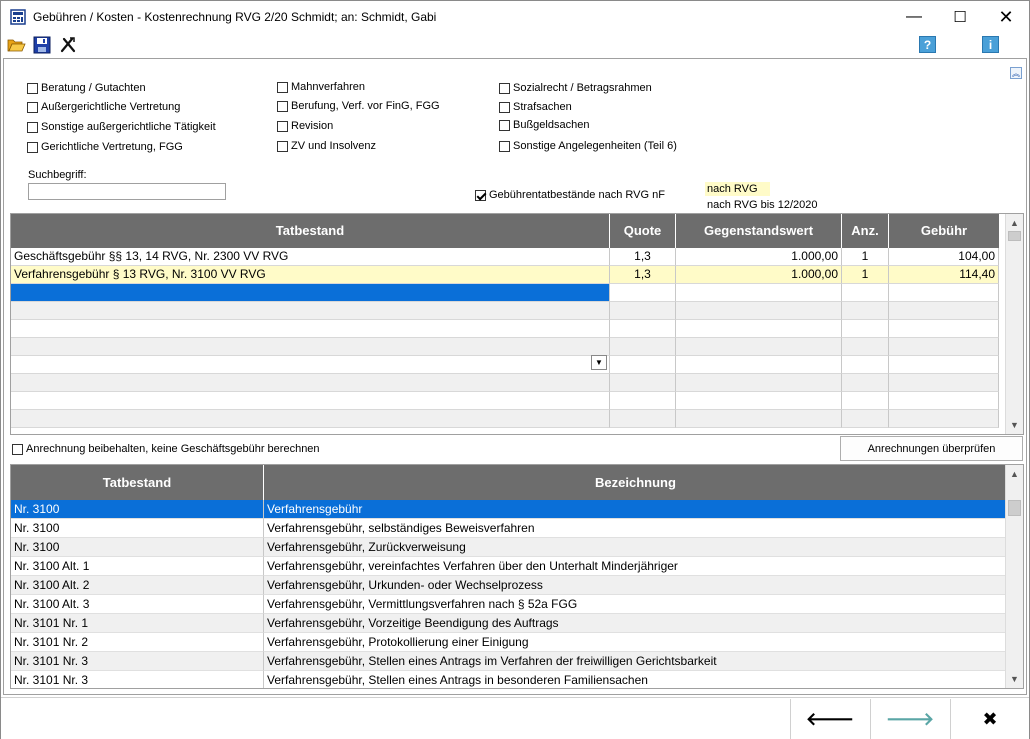  Describe the element at coordinates (127, 191) in the screenshot. I see `search-input` at that location.